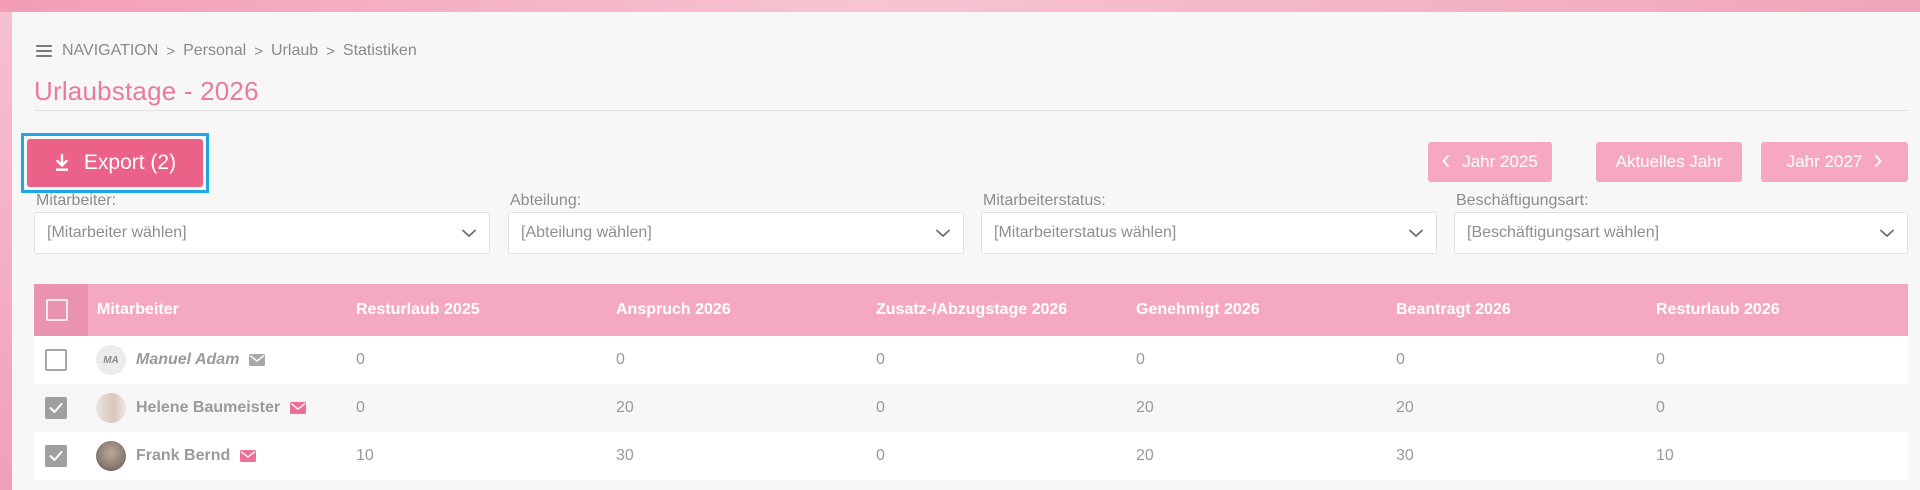 The height and width of the screenshot is (490, 1920). What do you see at coordinates (6, 251) in the screenshot?
I see `left-sidebar-strip` at bounding box center [6, 251].